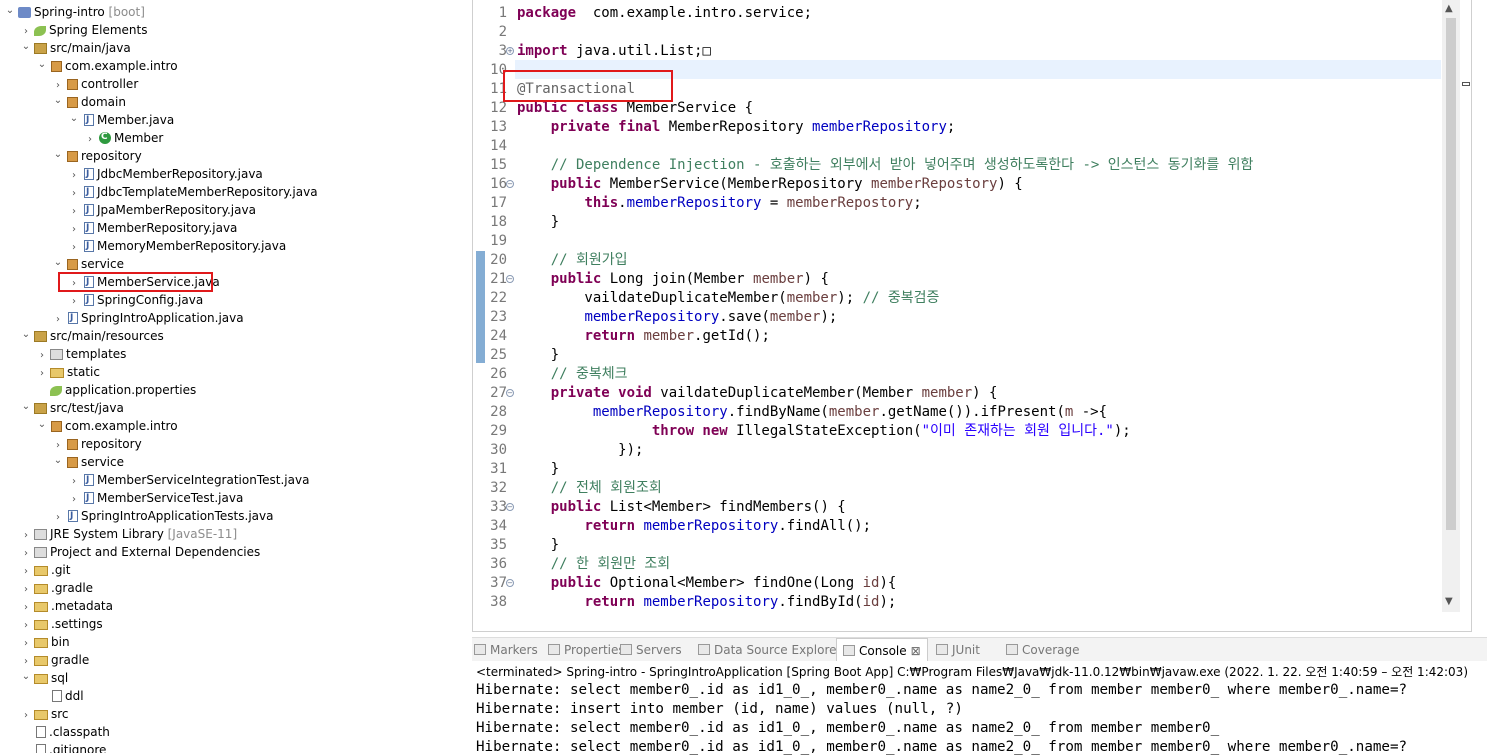  I want to click on tab-junit: JUnit, so click(958, 650).